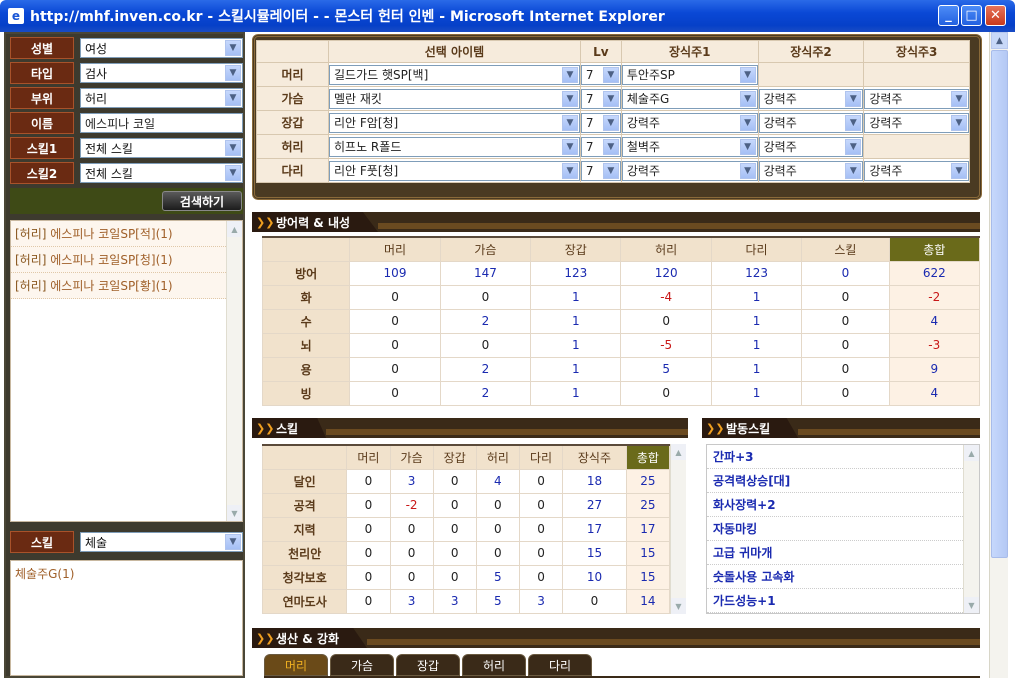 The height and width of the screenshot is (678, 1015). Describe the element at coordinates (643, 147) in the screenshot. I see `select-value: 철벽주` at that location.